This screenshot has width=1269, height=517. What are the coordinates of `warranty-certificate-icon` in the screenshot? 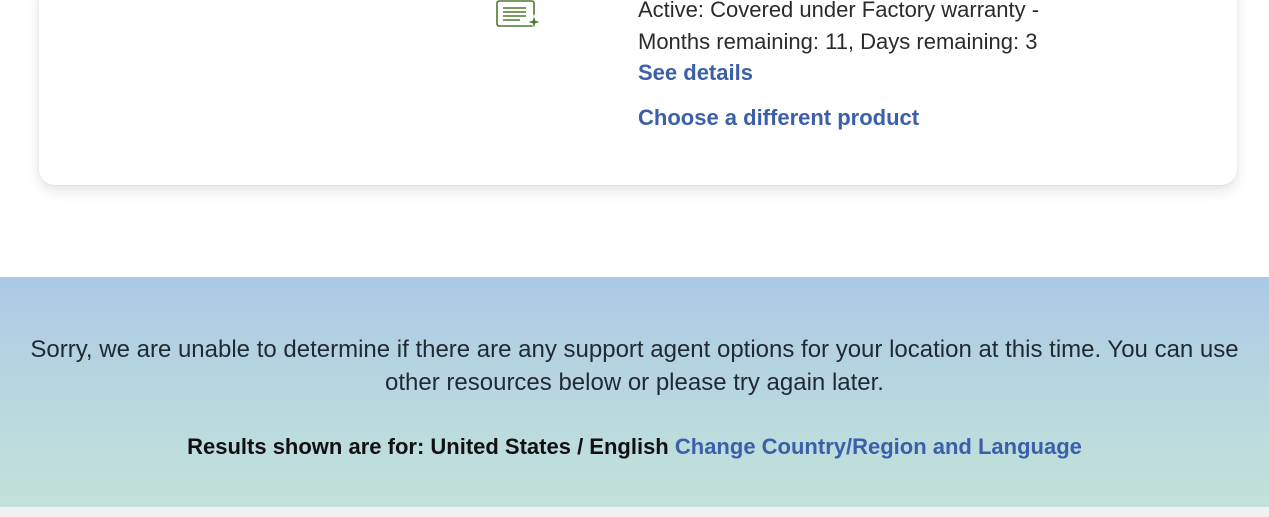 It's located at (519, 15).